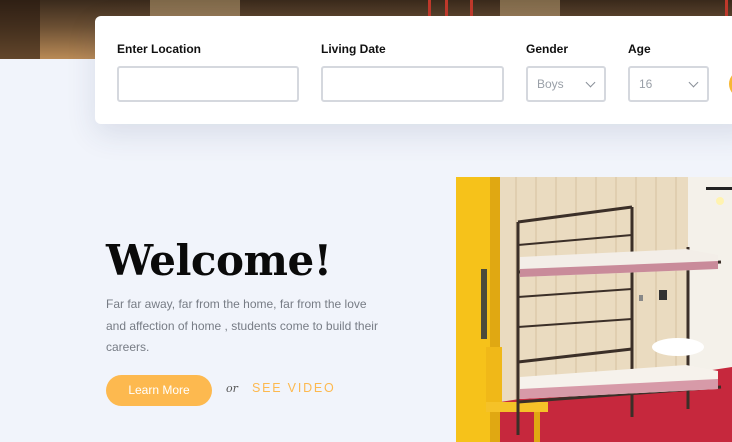 This screenshot has height=442, width=732. I want to click on living-date-label: Living Date, so click(353, 49).